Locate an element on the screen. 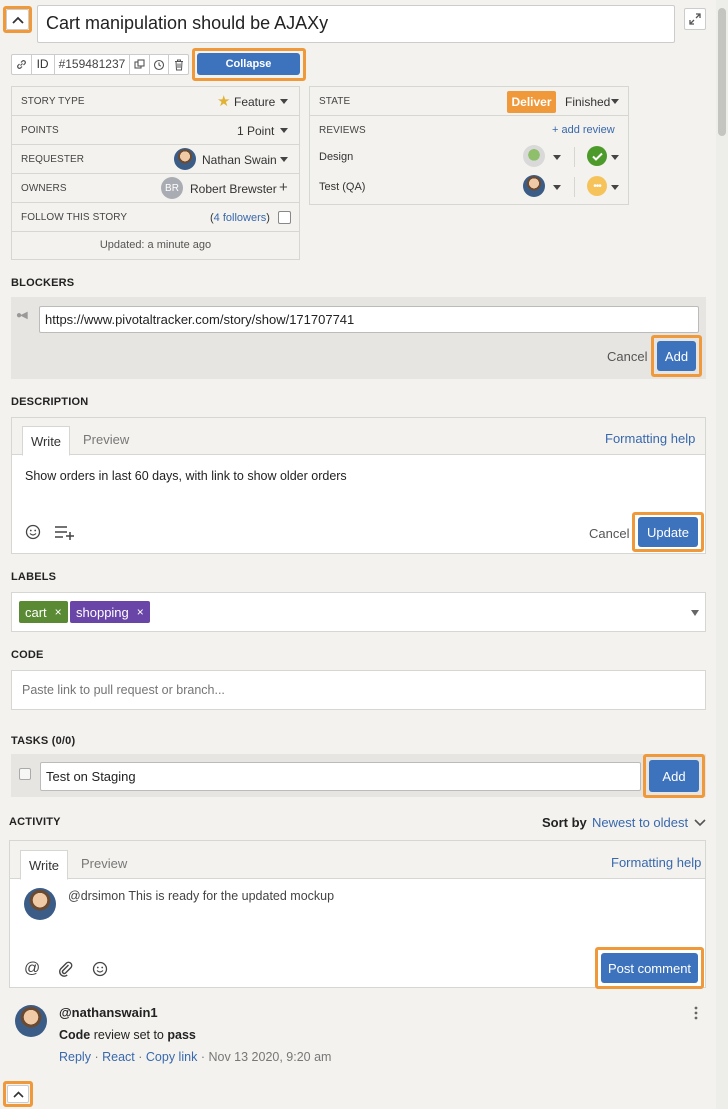  review-pending-icon: ••• is located at coordinates (597, 186).